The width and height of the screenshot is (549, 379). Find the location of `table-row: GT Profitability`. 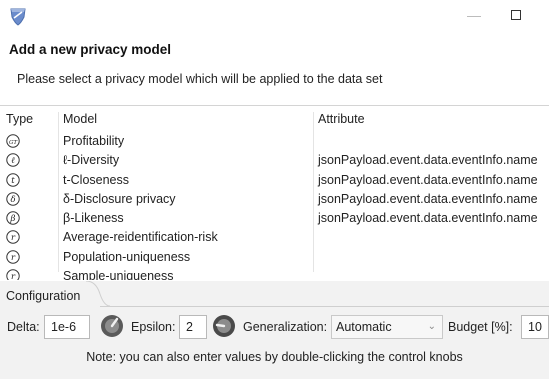

table-row: GT Profitability is located at coordinates (274, 141).